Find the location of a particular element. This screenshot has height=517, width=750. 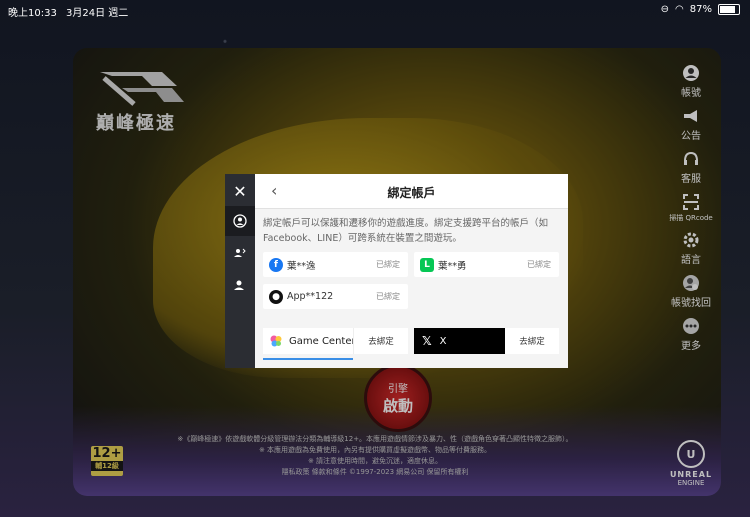

tab-user-center is located at coordinates (240, 285).